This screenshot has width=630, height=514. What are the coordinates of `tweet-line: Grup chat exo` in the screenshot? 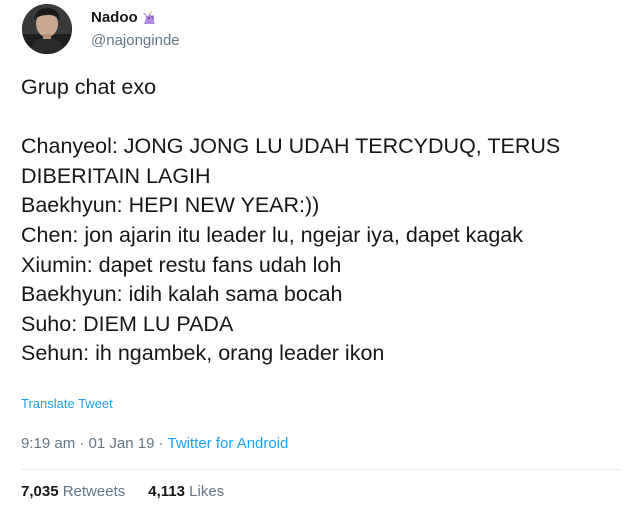 It's located at (89, 87).